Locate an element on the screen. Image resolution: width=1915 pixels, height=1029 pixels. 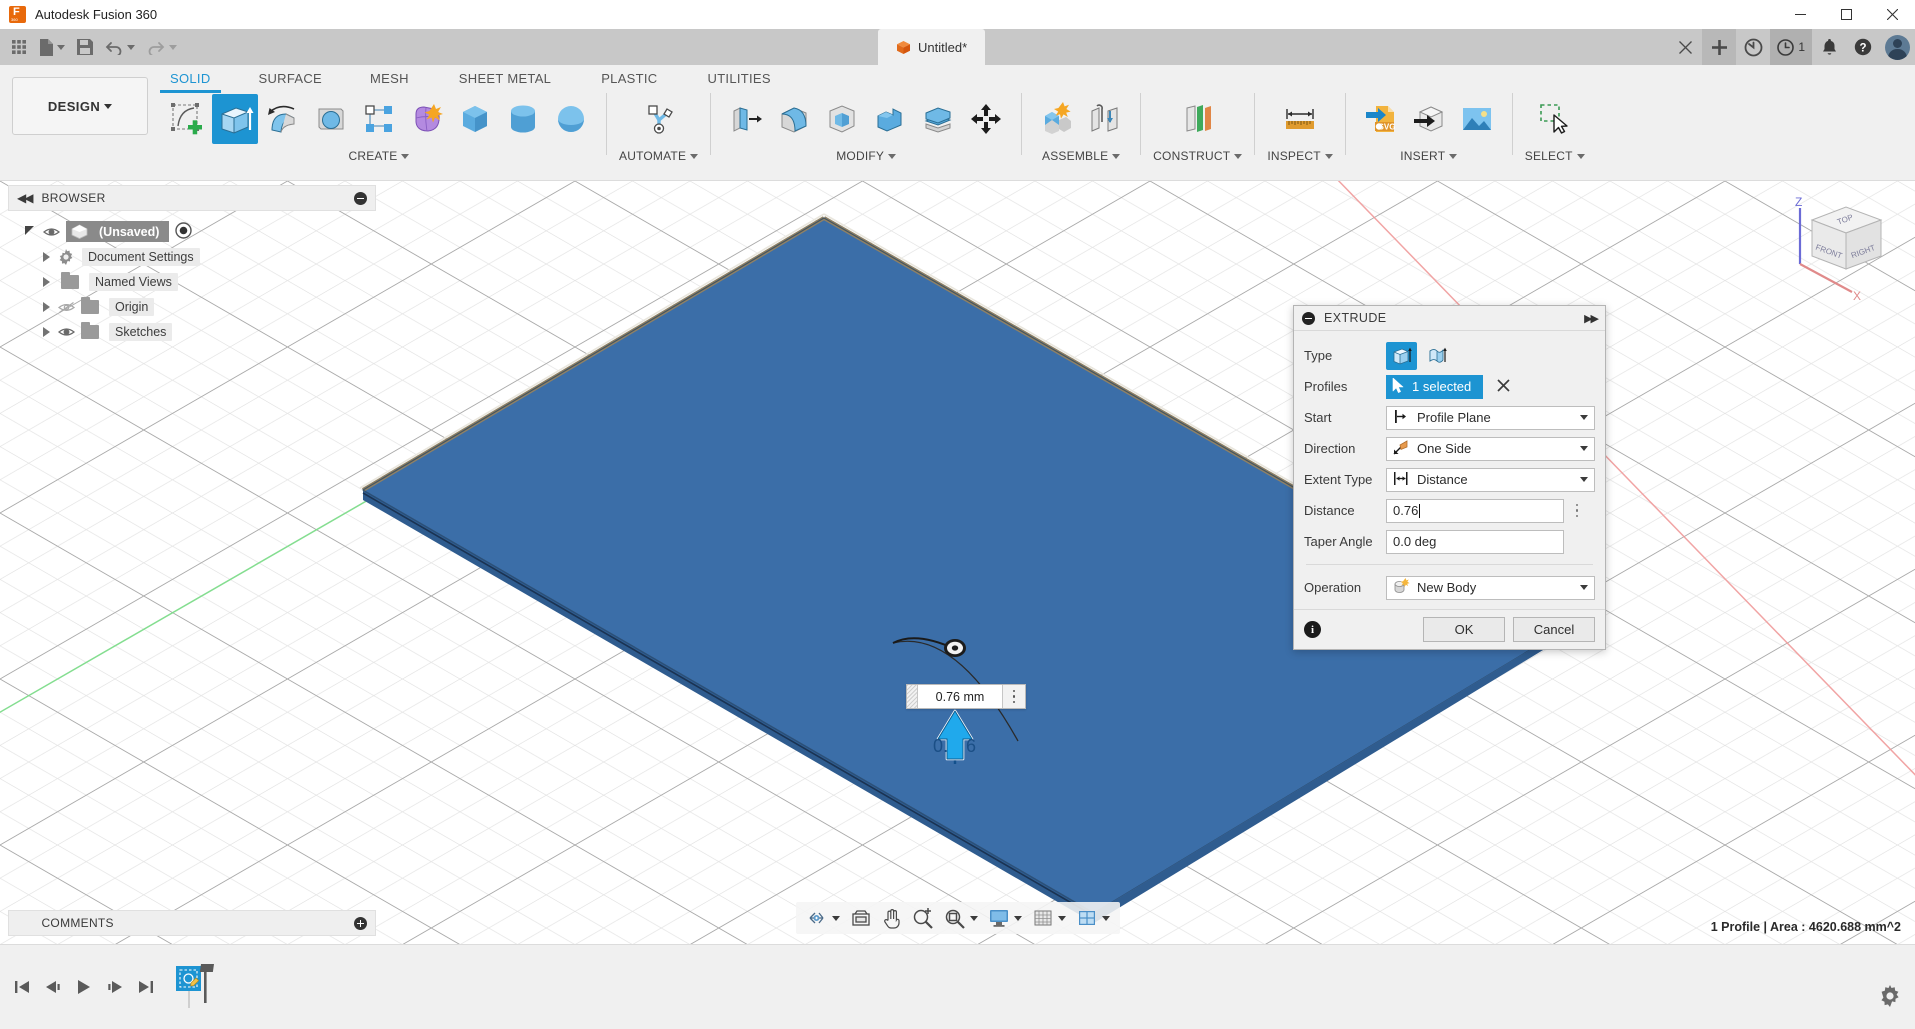
browser-item-document-settings: Document Settings is located at coordinates (192, 256).